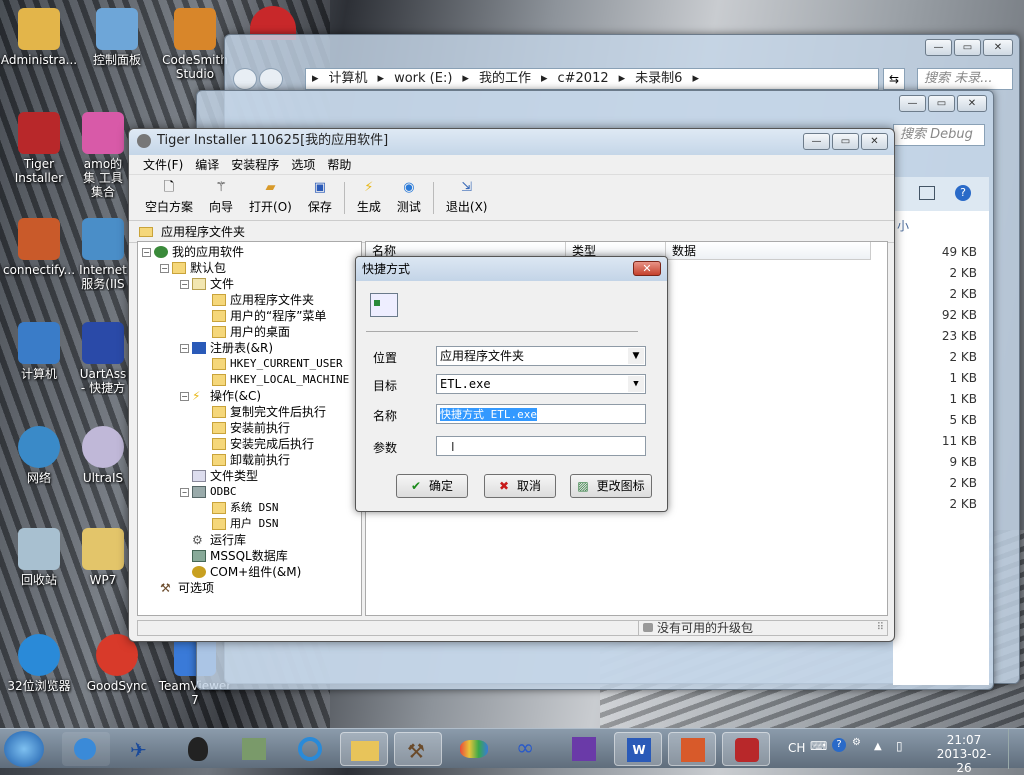 The height and width of the screenshot is (775, 1024). What do you see at coordinates (24, 749) in the screenshot?
I see `start-button` at bounding box center [24, 749].